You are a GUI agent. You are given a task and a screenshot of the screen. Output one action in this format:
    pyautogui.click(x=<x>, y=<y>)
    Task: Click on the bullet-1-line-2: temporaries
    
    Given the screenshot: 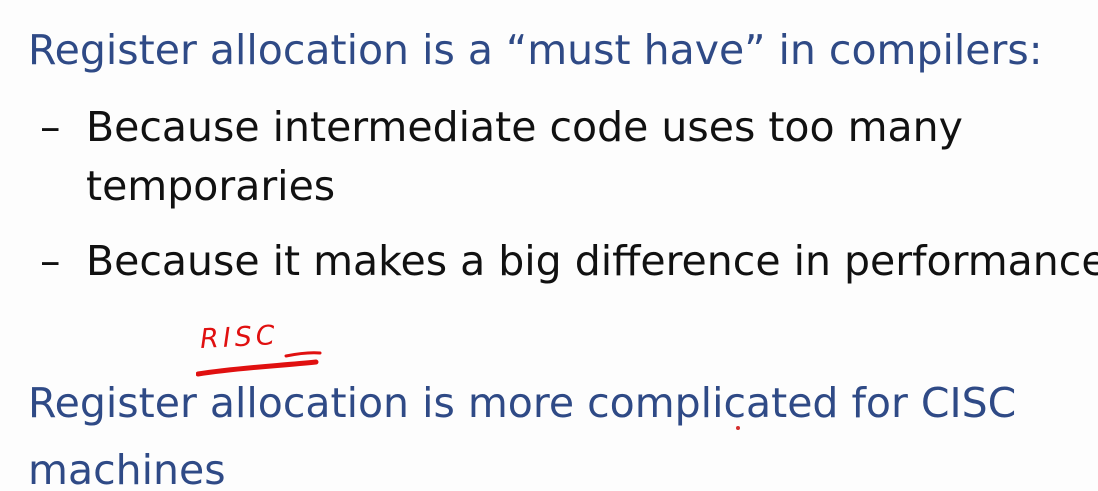 What is the action you would take?
    pyautogui.click(x=211, y=186)
    